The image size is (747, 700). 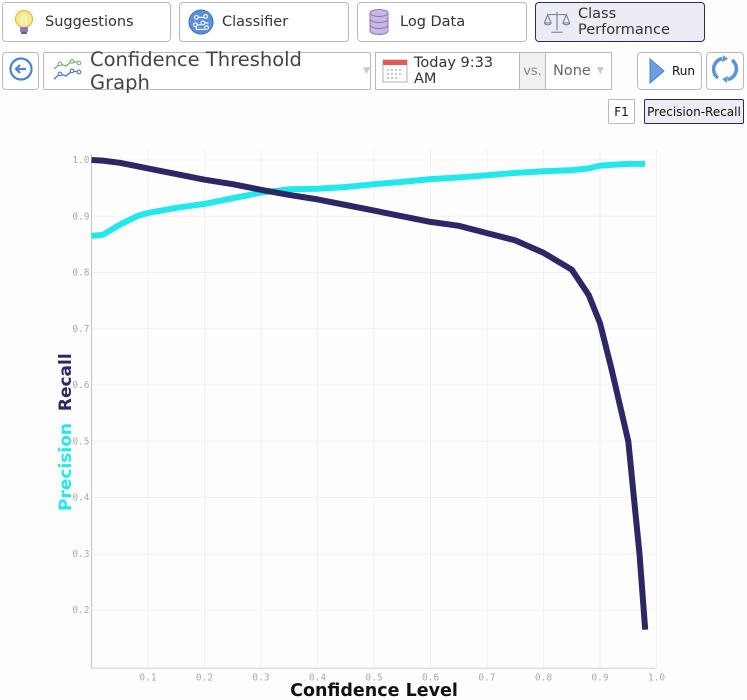 What do you see at coordinates (486, 677) in the screenshot?
I see `x-tick-label: 0.7` at bounding box center [486, 677].